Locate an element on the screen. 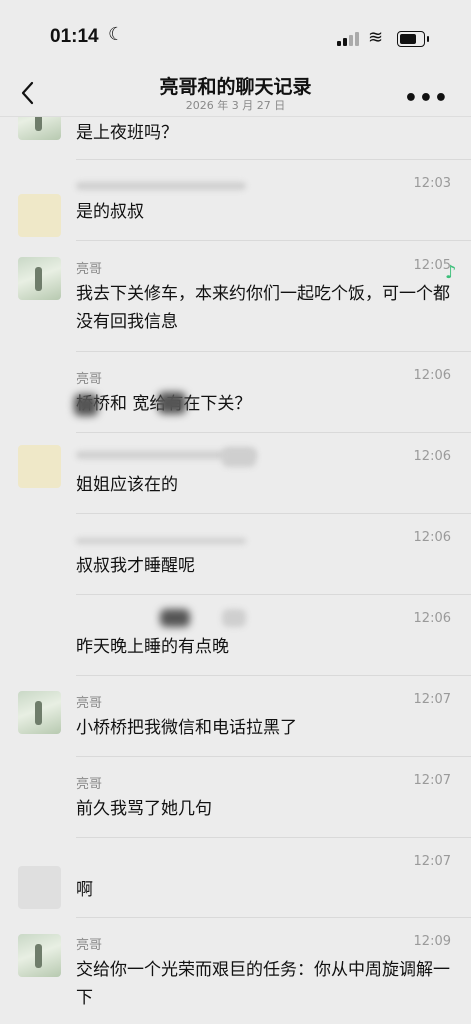 This screenshot has height=1024, width=471. message-item: 12:06 叔叔我才睡醒呢 is located at coordinates (235, 554).